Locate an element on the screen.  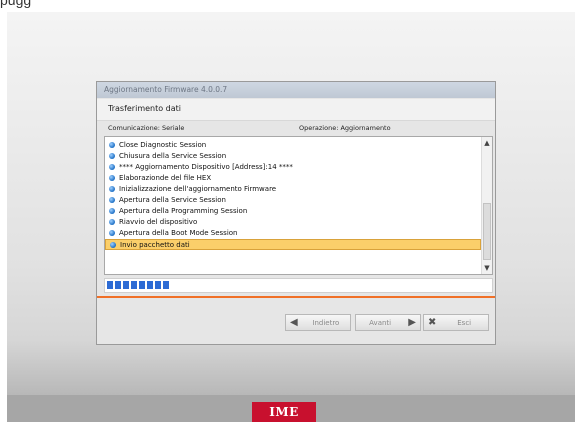
log-scrollbar: ▲ ▼ is located at coordinates (486, 205).